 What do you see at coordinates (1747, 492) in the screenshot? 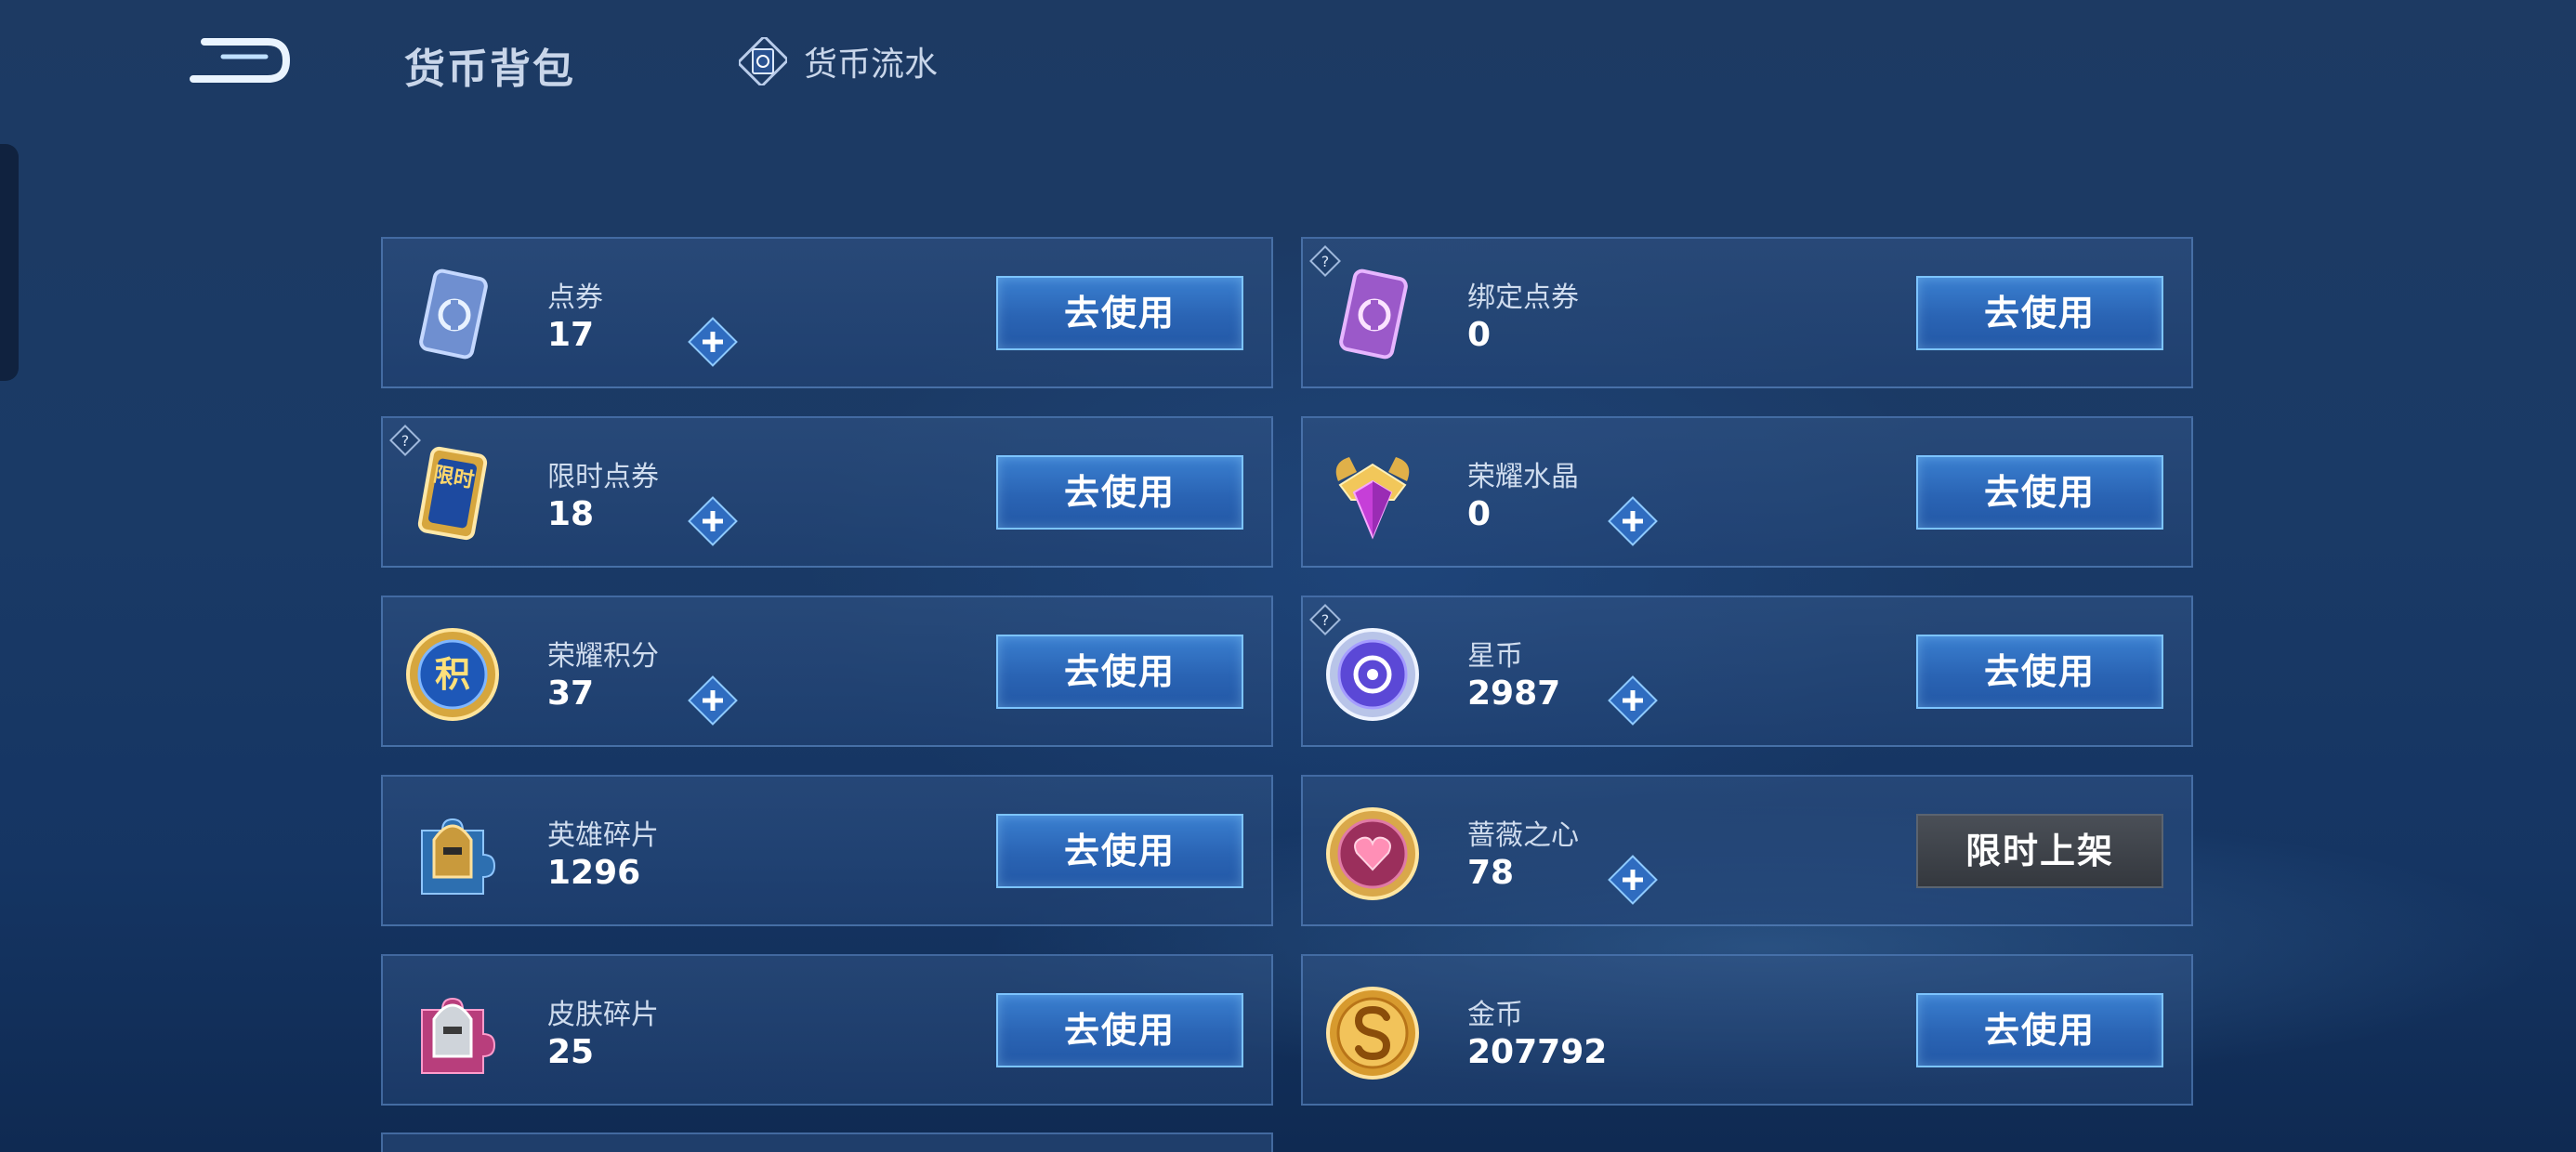
I see `currency-card-glory-crystal: 荣耀水晶 0 去使用` at bounding box center [1747, 492].